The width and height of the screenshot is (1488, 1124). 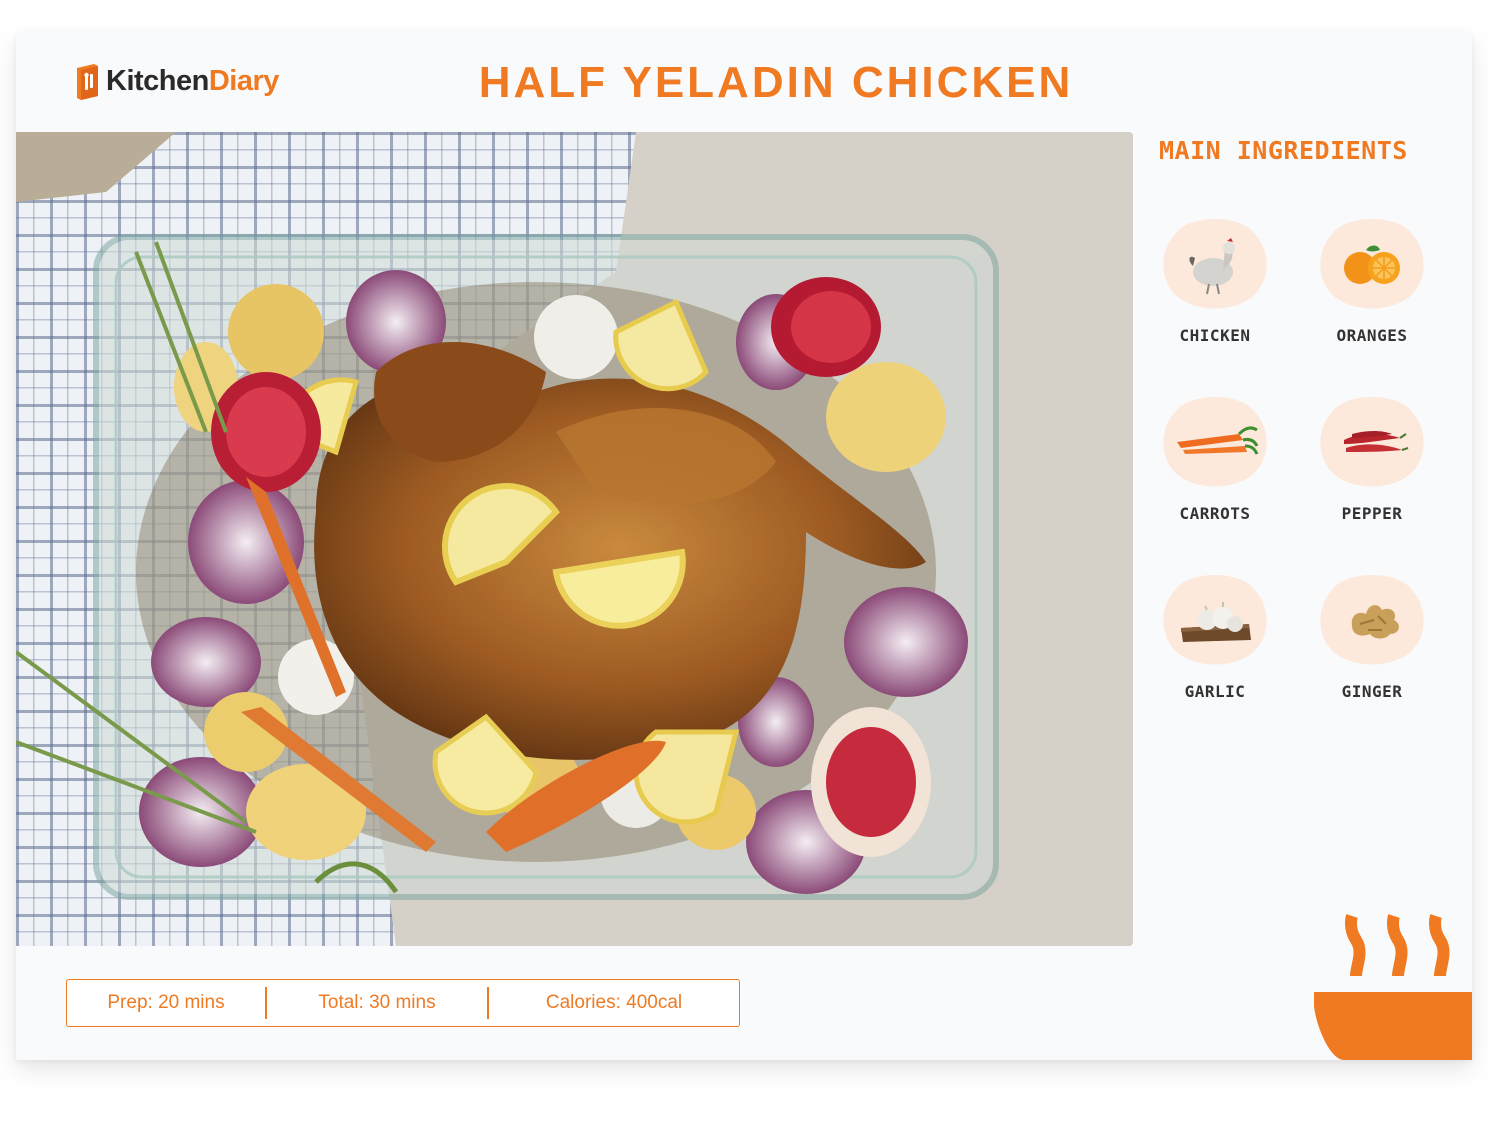 I want to click on brand-name-diary: Diary, so click(x=244, y=80).